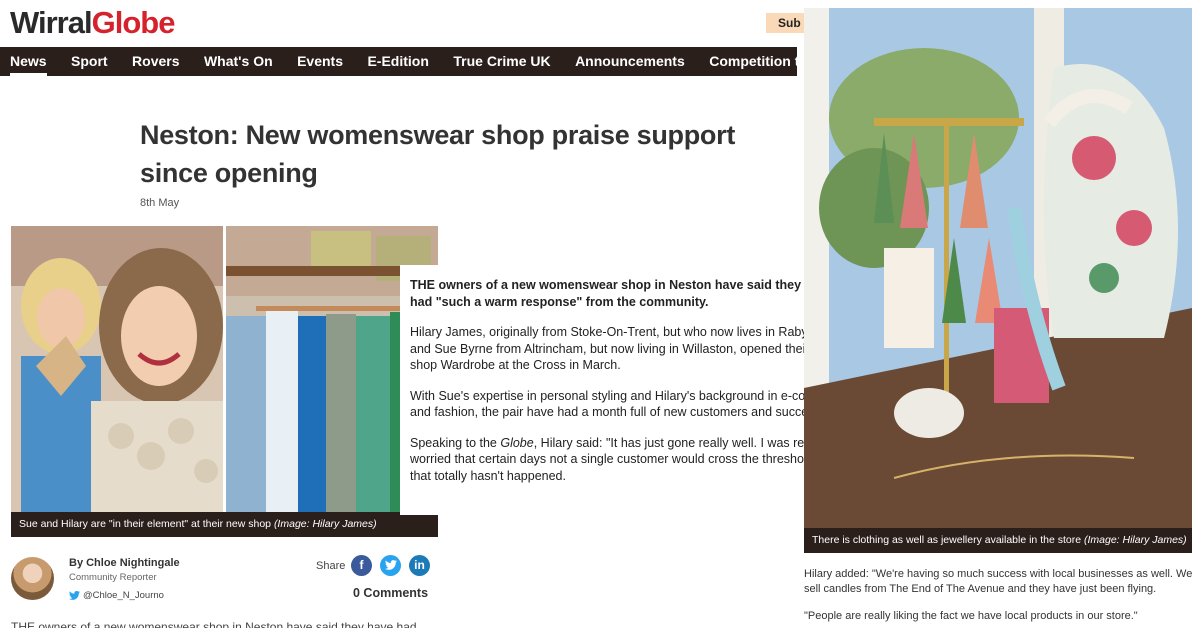 This screenshot has height=628, width=1200. I want to click on author-avatar, so click(32, 578).